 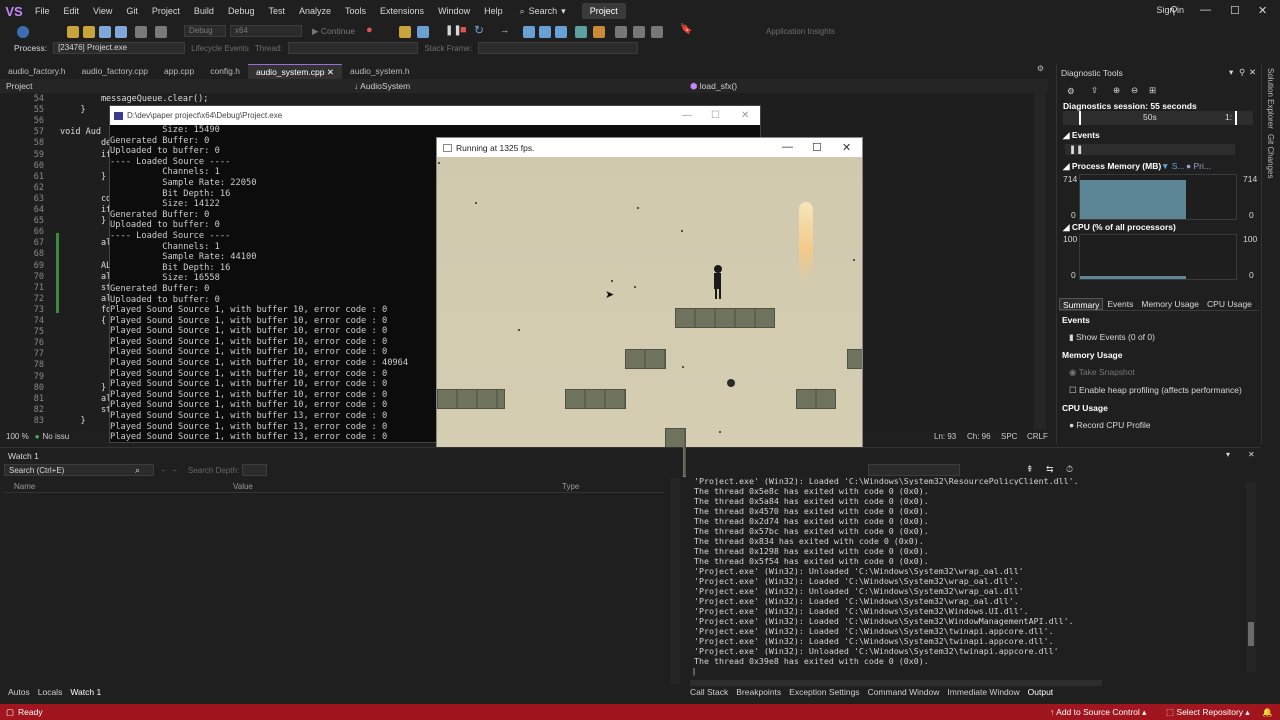 I want to click on pause-icon: ❚❚, so click(x=1076, y=149).